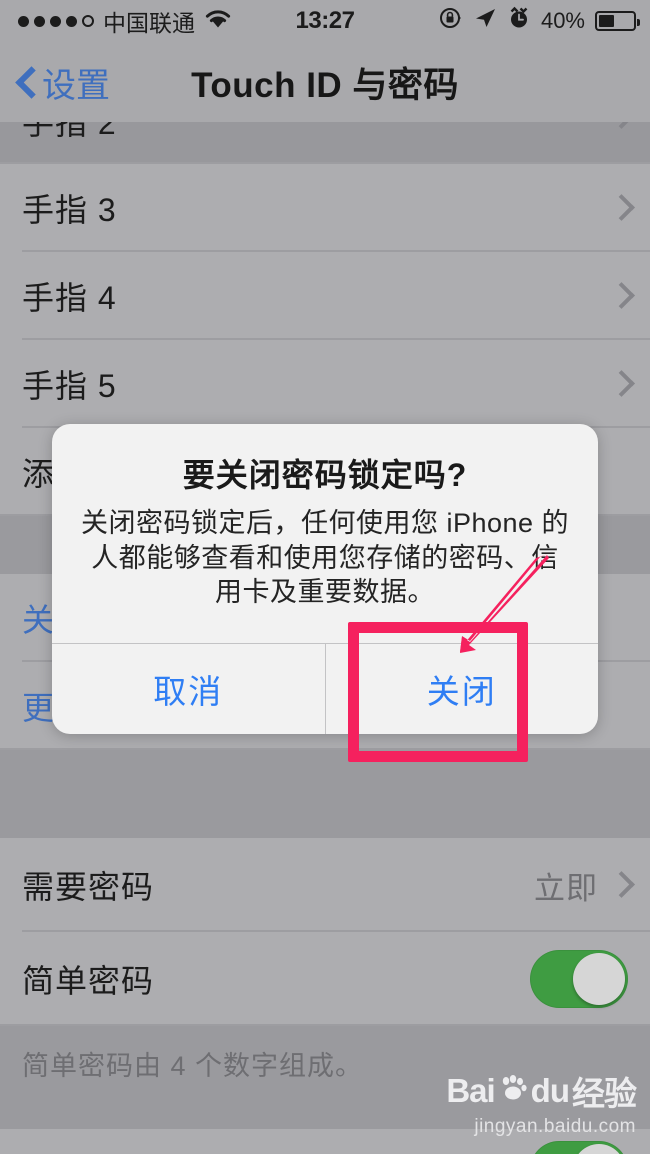 The image size is (650, 1154). What do you see at coordinates (485, 21) in the screenshot?
I see `location-arrow-icon` at bounding box center [485, 21].